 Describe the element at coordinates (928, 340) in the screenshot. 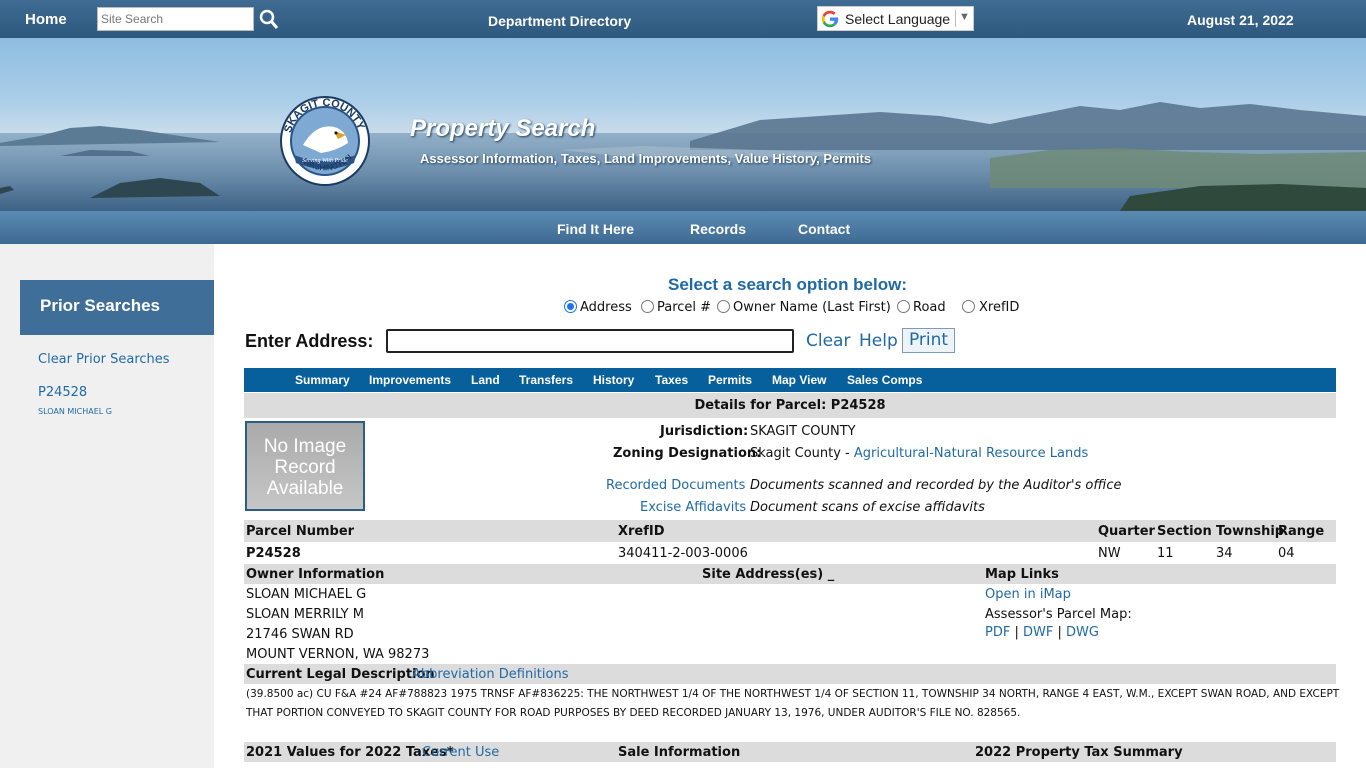

I see `print-button: Print` at that location.